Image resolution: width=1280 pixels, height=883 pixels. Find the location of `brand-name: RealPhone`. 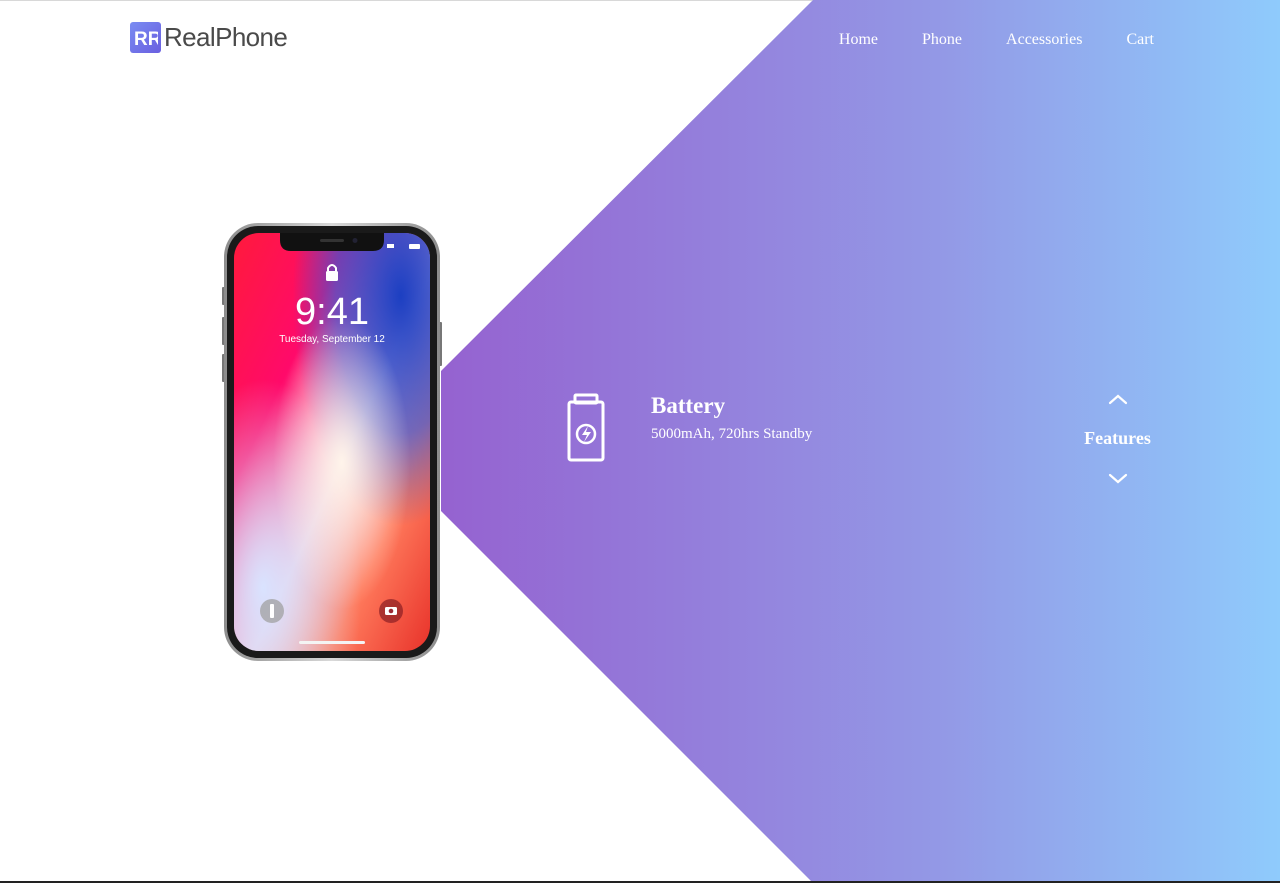

brand-name: RealPhone is located at coordinates (226, 37).